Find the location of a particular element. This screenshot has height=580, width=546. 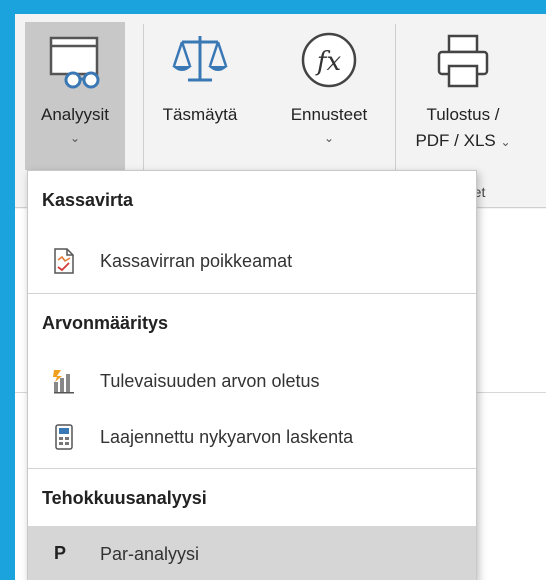

reconcile-button: Täsmäytä is located at coordinates (200, 87).